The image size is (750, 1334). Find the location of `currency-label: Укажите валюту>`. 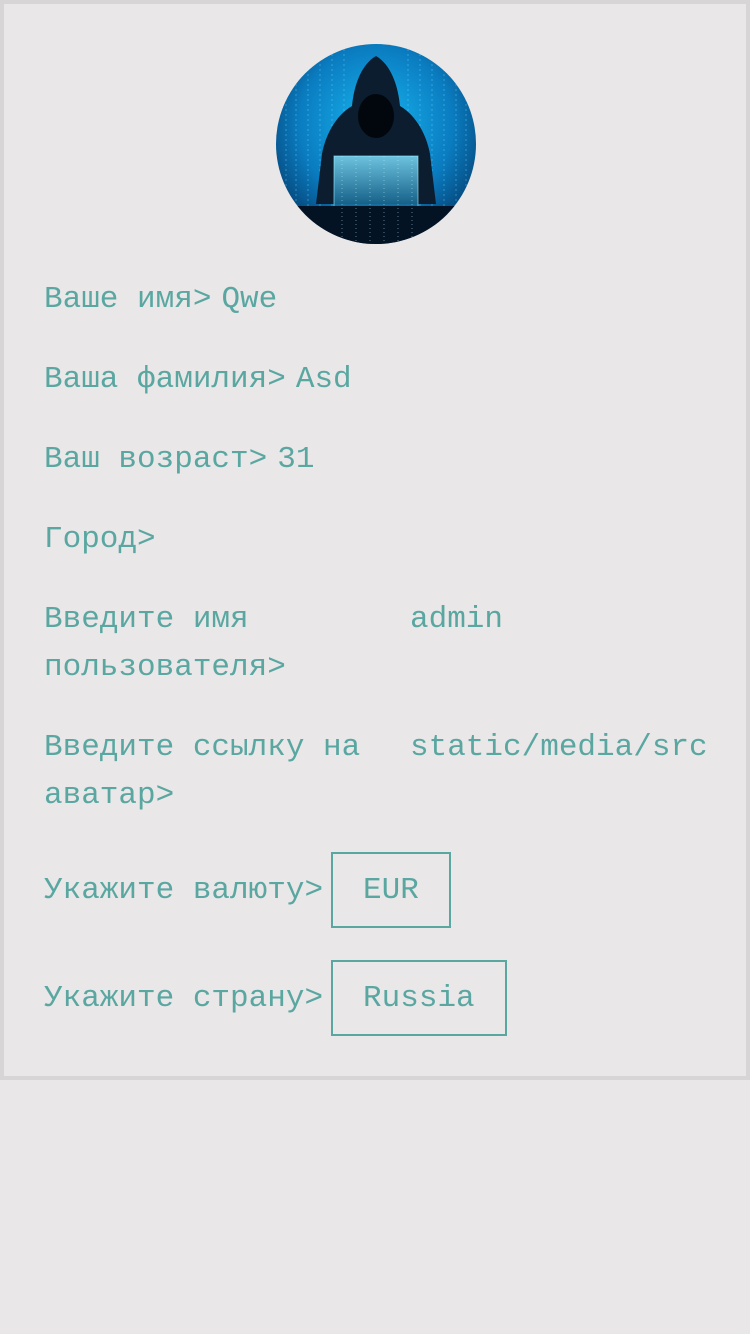

currency-label: Укажите валюту> is located at coordinates (184, 890).